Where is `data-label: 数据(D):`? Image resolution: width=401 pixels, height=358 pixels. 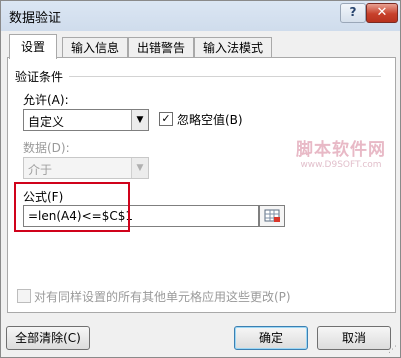 data-label: 数据(D): is located at coordinates (46, 148).